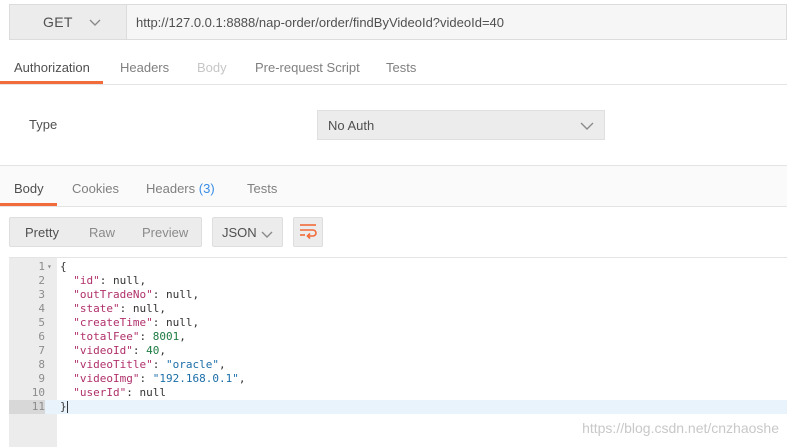 The width and height of the screenshot is (787, 447). Describe the element at coordinates (58, 22) in the screenshot. I see `method-label: GET` at that location.